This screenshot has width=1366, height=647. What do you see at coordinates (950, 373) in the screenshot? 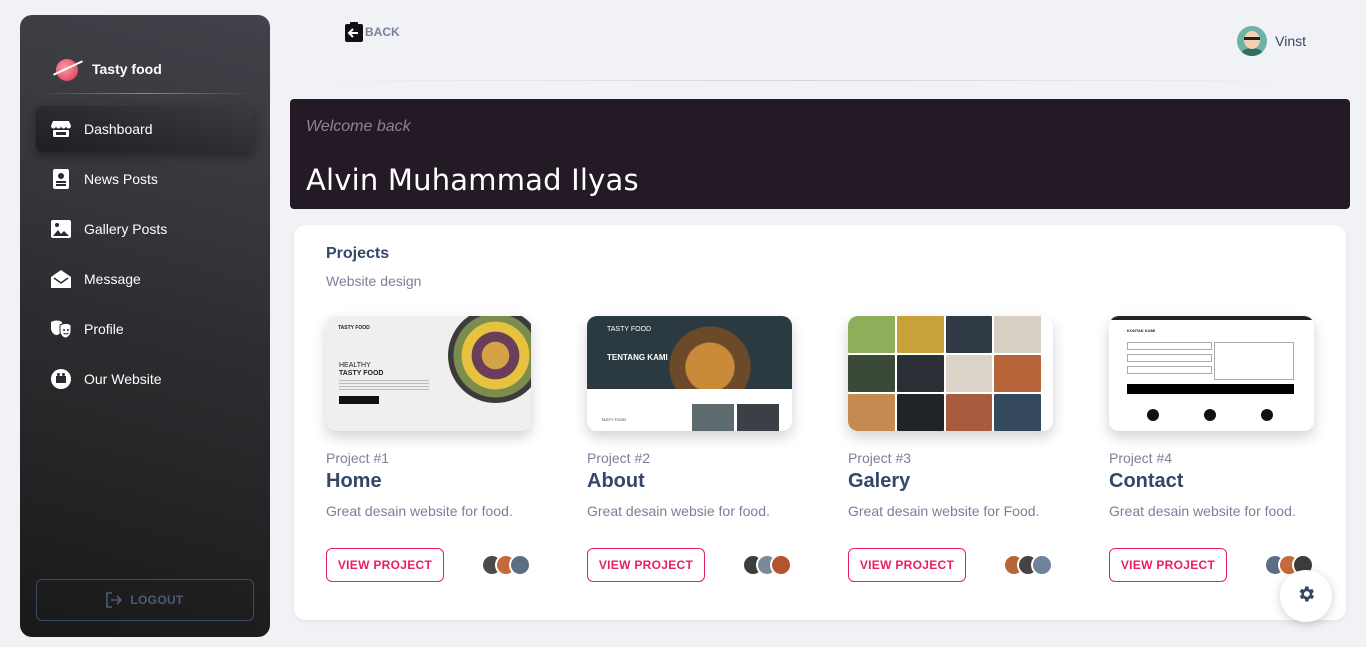
I see `project-thumbnail` at bounding box center [950, 373].